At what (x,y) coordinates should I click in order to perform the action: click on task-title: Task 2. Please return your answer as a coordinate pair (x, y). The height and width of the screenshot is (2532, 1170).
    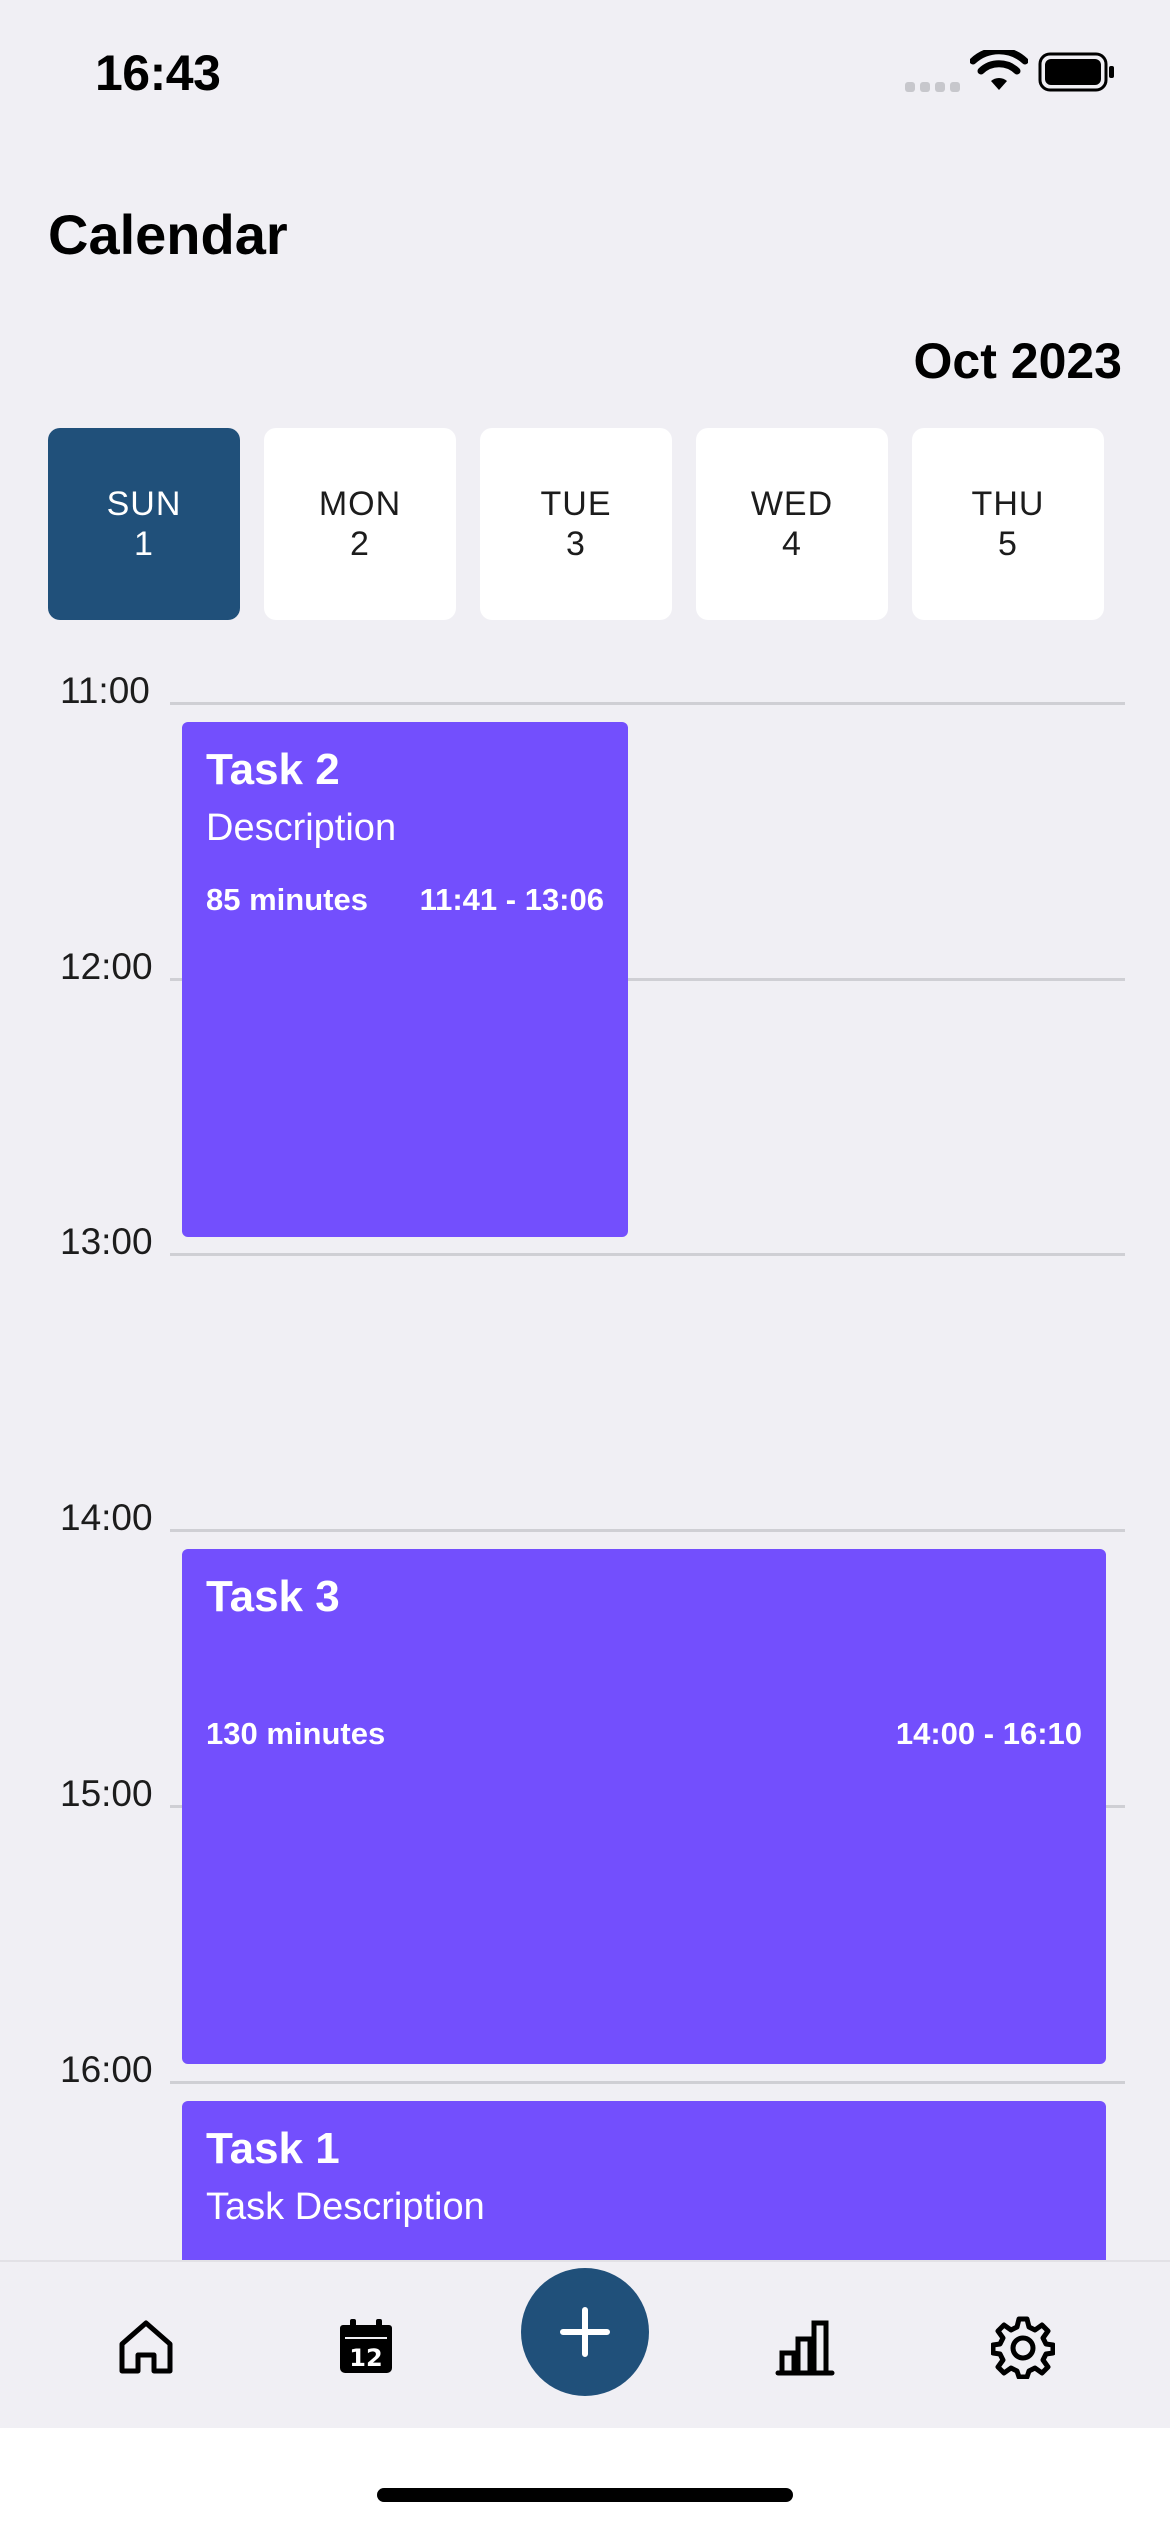
    Looking at the image, I should click on (273, 769).